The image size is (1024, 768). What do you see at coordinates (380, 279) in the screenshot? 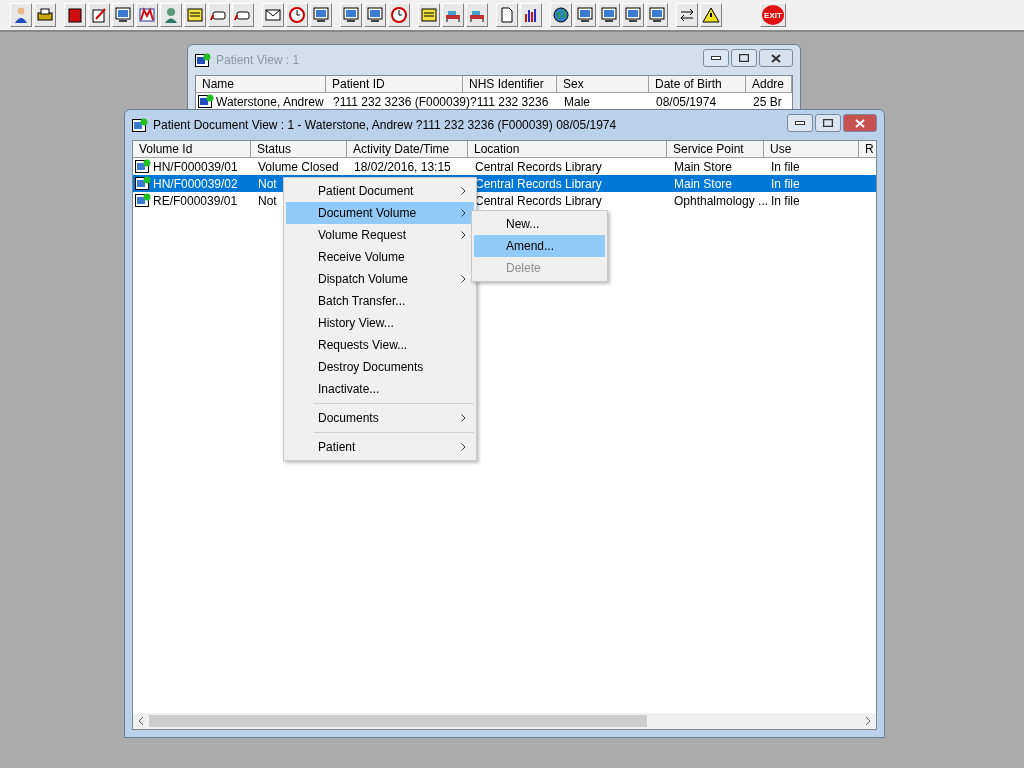
I see `menu-item: Dispatch Volume` at bounding box center [380, 279].